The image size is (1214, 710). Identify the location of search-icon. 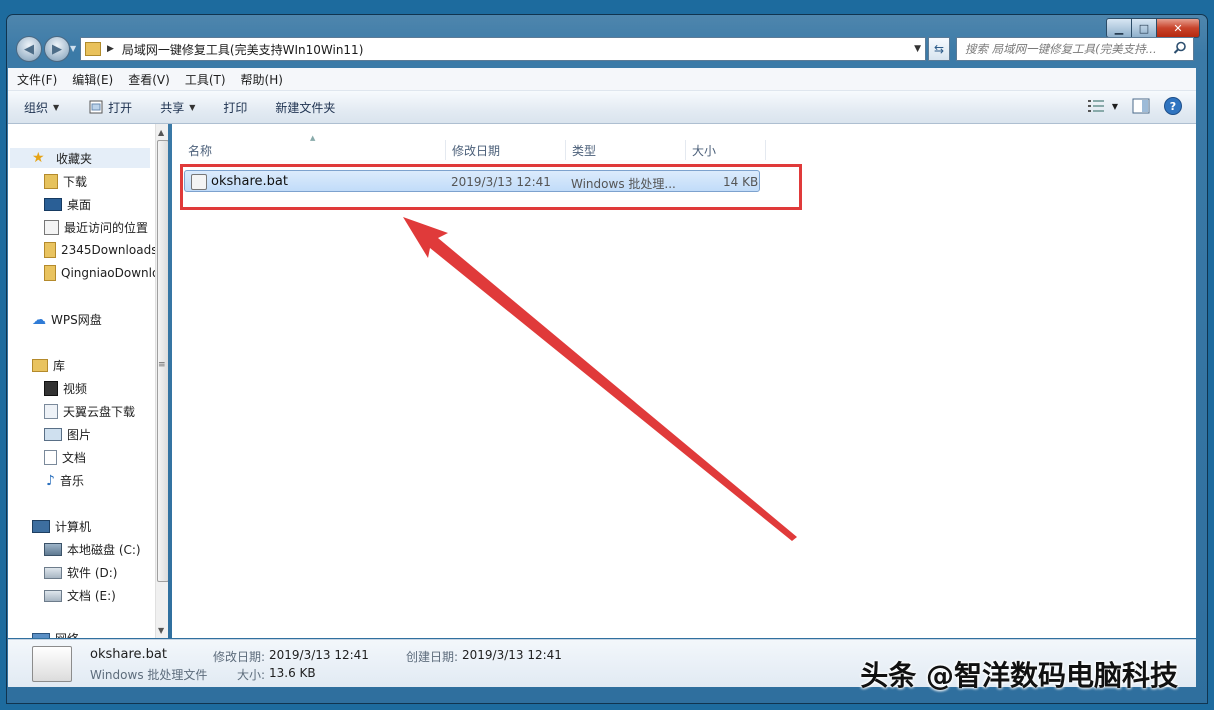
(1180, 48).